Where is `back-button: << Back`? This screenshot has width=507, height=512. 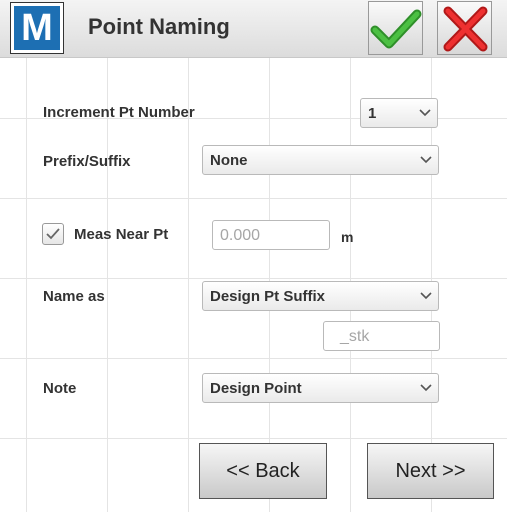 back-button: << Back is located at coordinates (263, 471).